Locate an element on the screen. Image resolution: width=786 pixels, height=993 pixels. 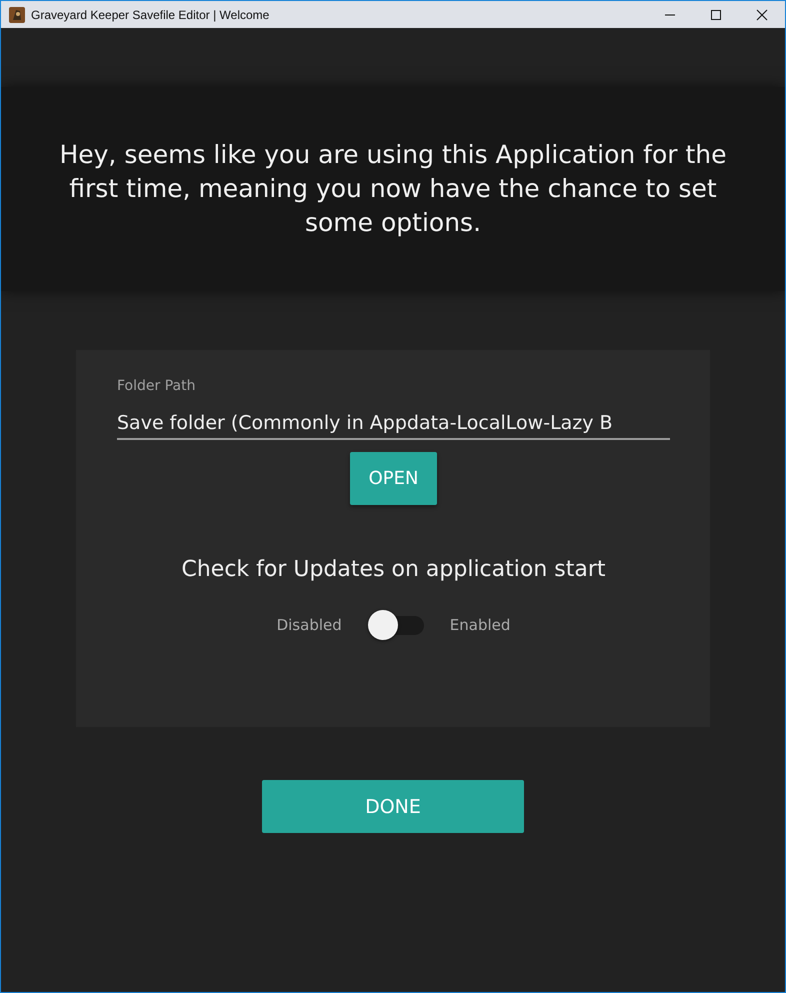
close-icon is located at coordinates (762, 14).